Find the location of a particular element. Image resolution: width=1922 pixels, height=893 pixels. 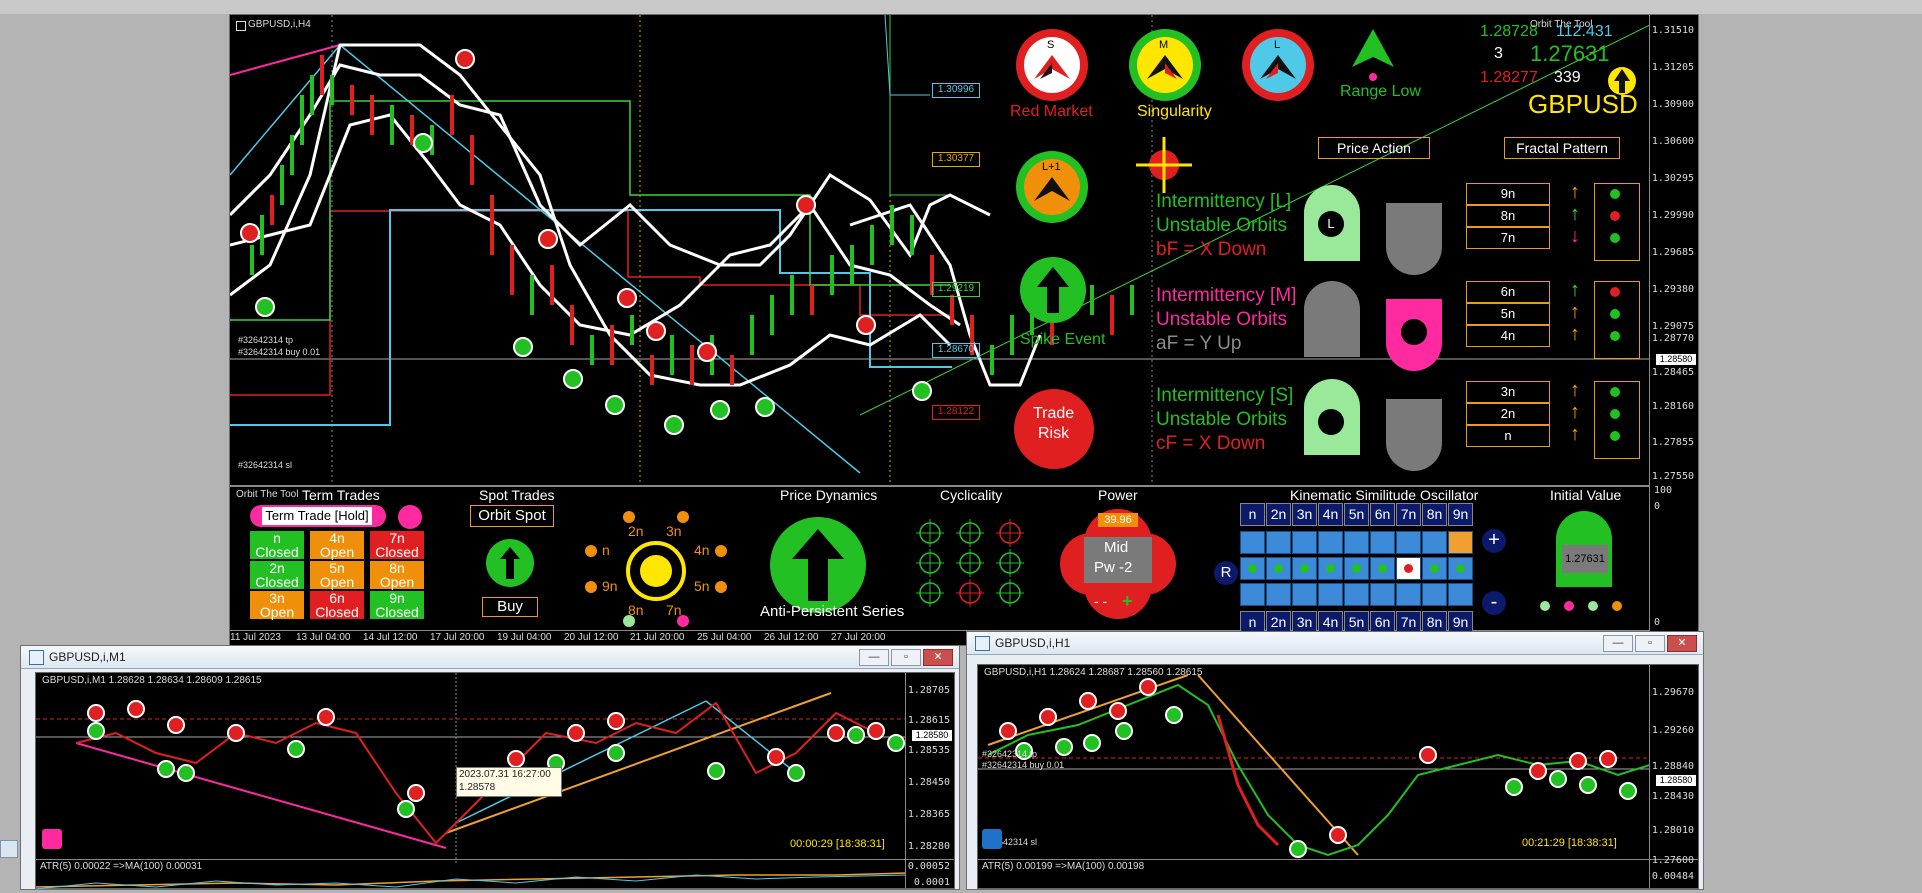

kso-header: 2n is located at coordinates (1278, 514).